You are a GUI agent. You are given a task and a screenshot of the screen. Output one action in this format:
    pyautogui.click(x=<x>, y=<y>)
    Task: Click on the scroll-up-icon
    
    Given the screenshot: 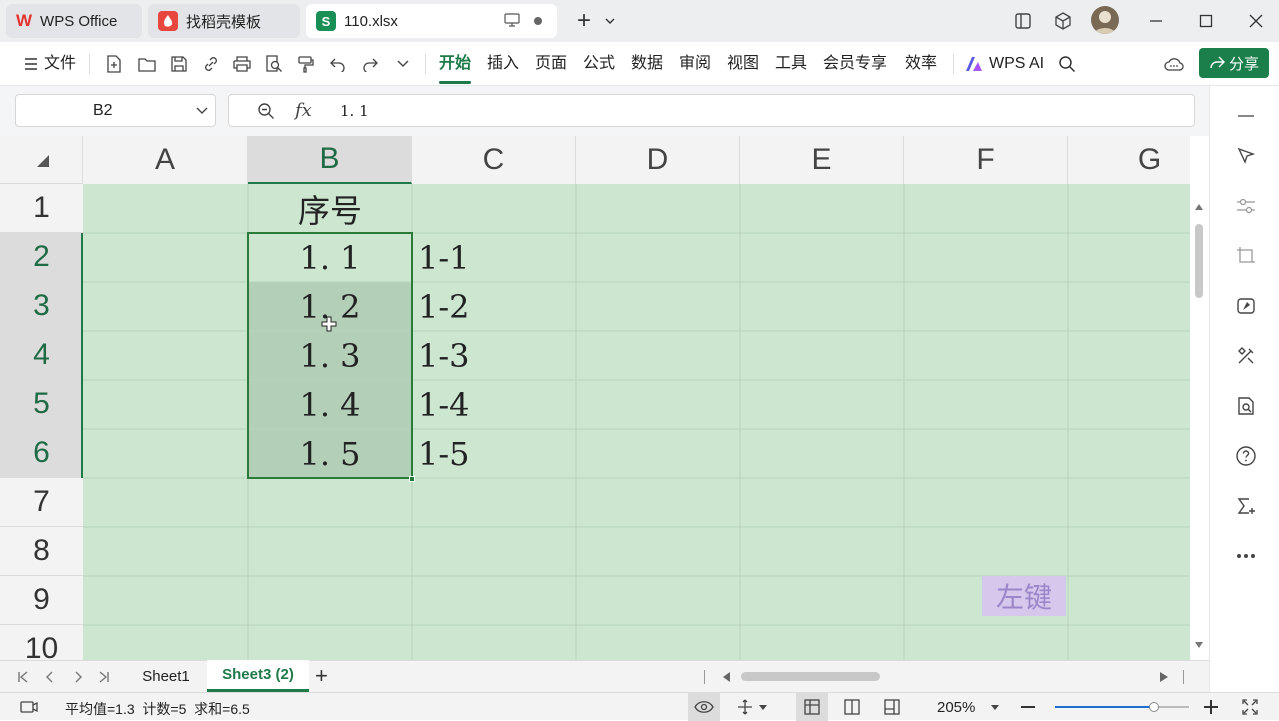 What is the action you would take?
    pyautogui.click(x=1199, y=207)
    